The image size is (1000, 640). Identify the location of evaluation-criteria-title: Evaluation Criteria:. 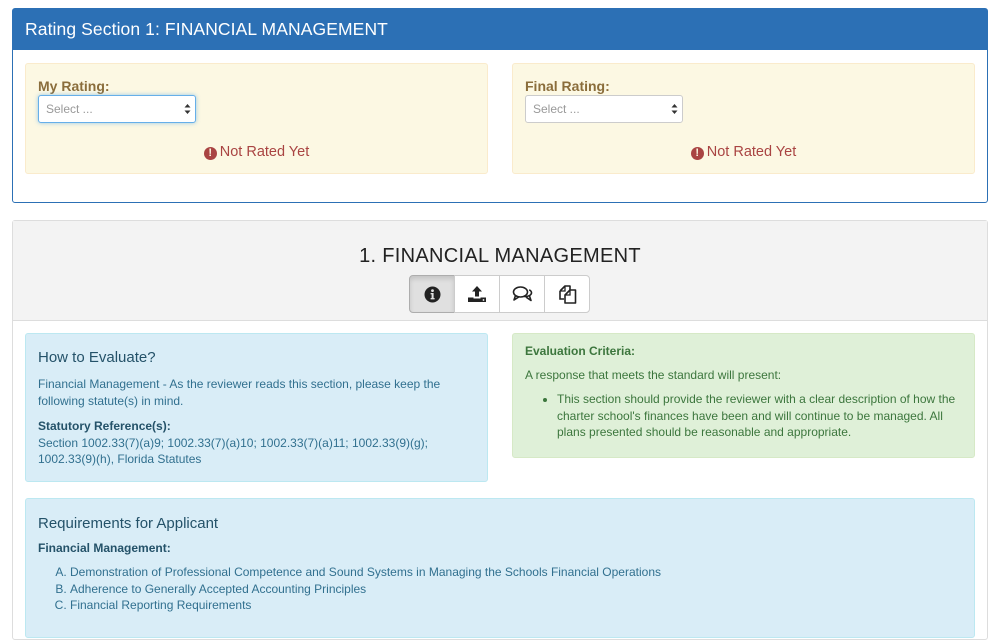
(580, 351).